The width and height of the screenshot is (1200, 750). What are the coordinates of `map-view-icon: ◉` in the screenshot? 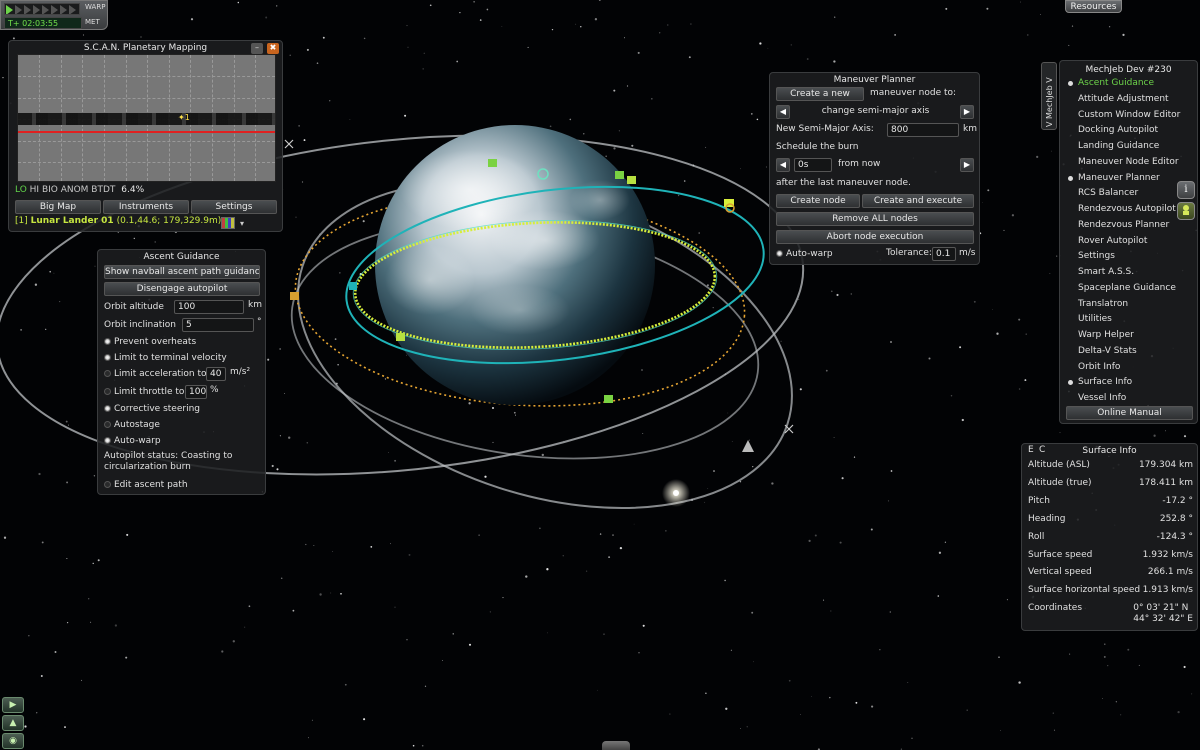 It's located at (13, 741).